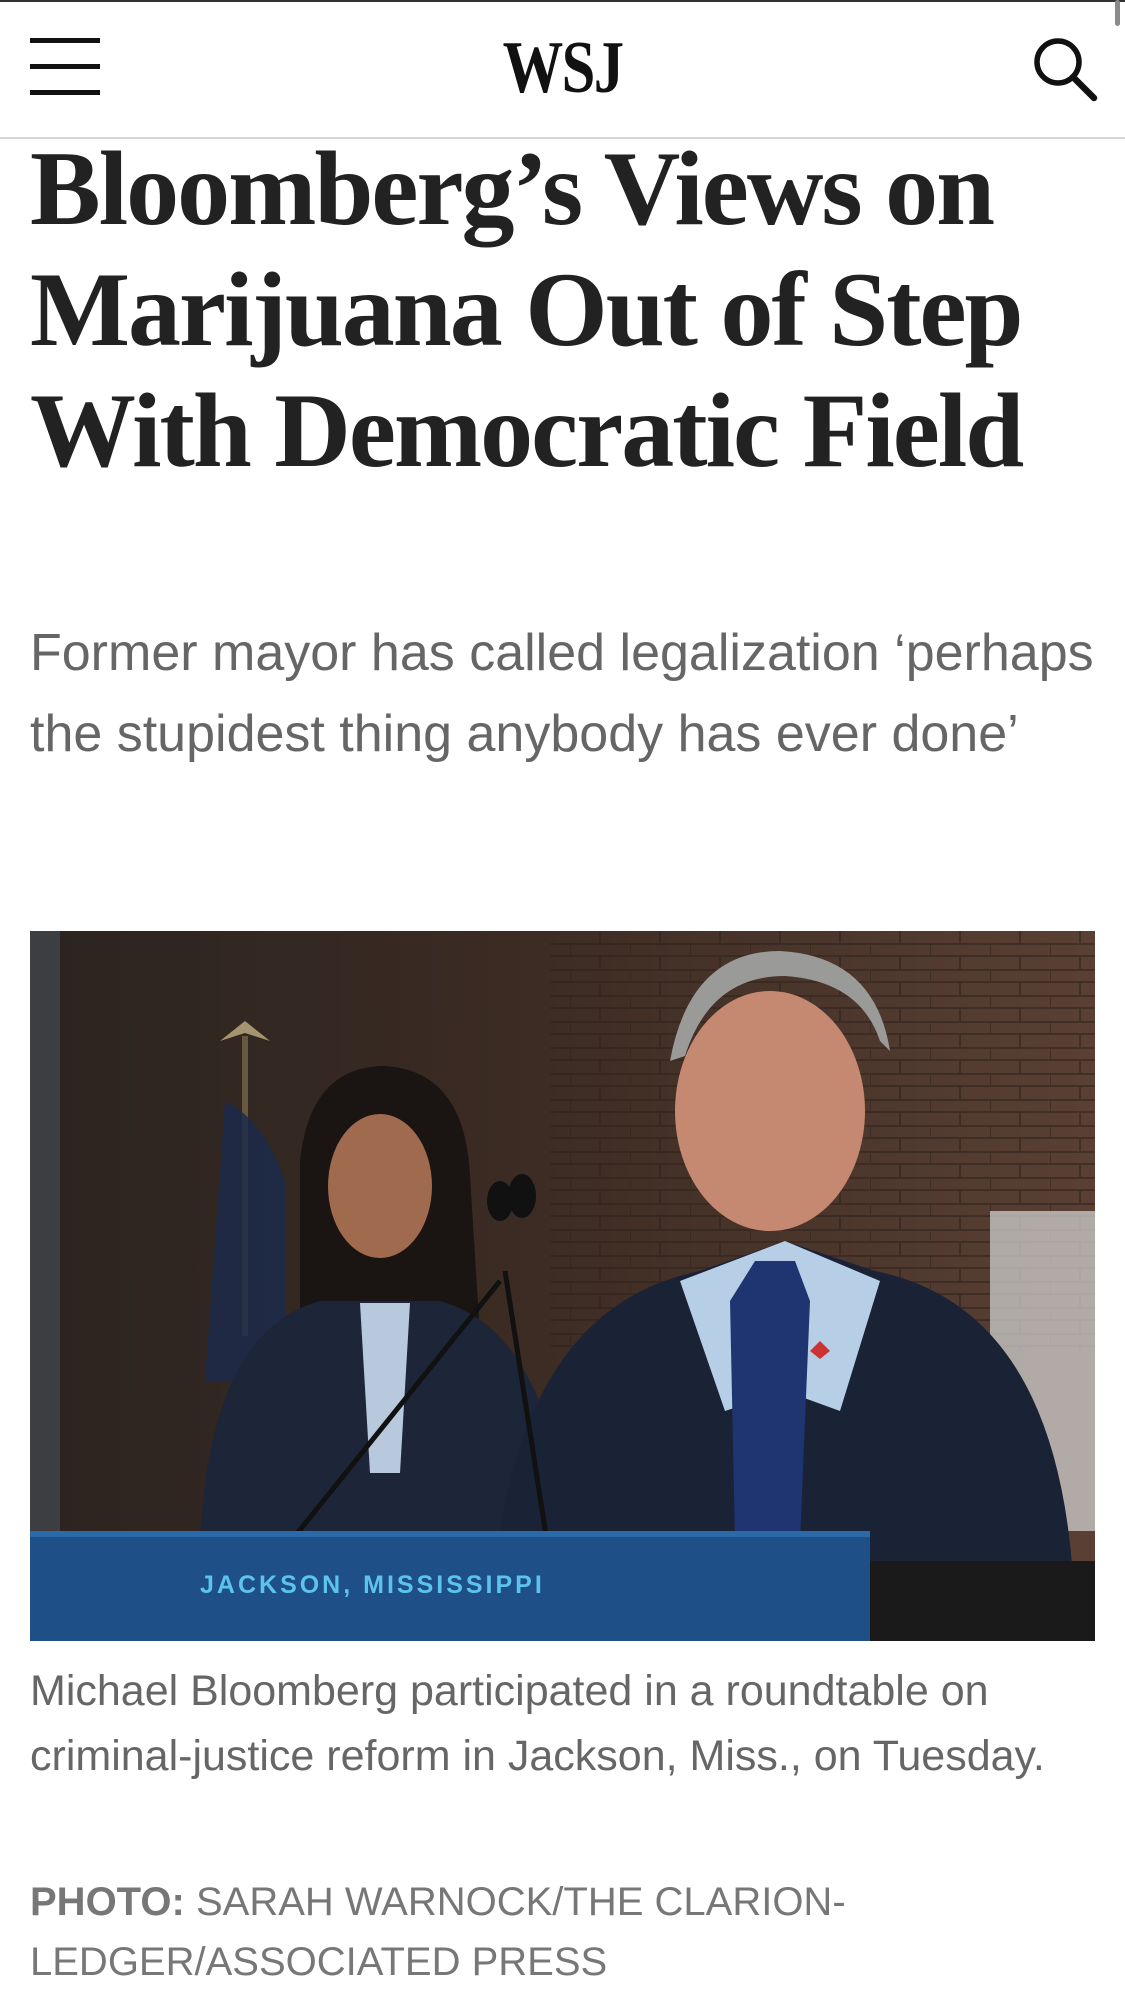 The image size is (1125, 1996). Describe the element at coordinates (1117, 13) in the screenshot. I see `scroll-indicator` at that location.